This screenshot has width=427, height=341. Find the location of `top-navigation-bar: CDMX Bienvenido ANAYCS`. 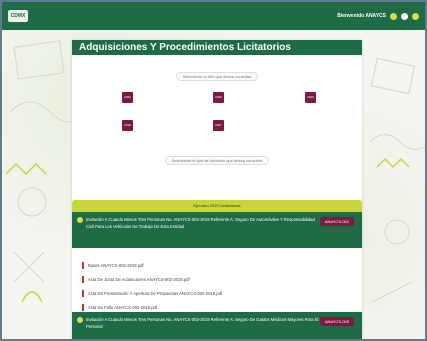

top-navigation-bar: CDMX Bienvenido ANAYCS is located at coordinates (213, 16).